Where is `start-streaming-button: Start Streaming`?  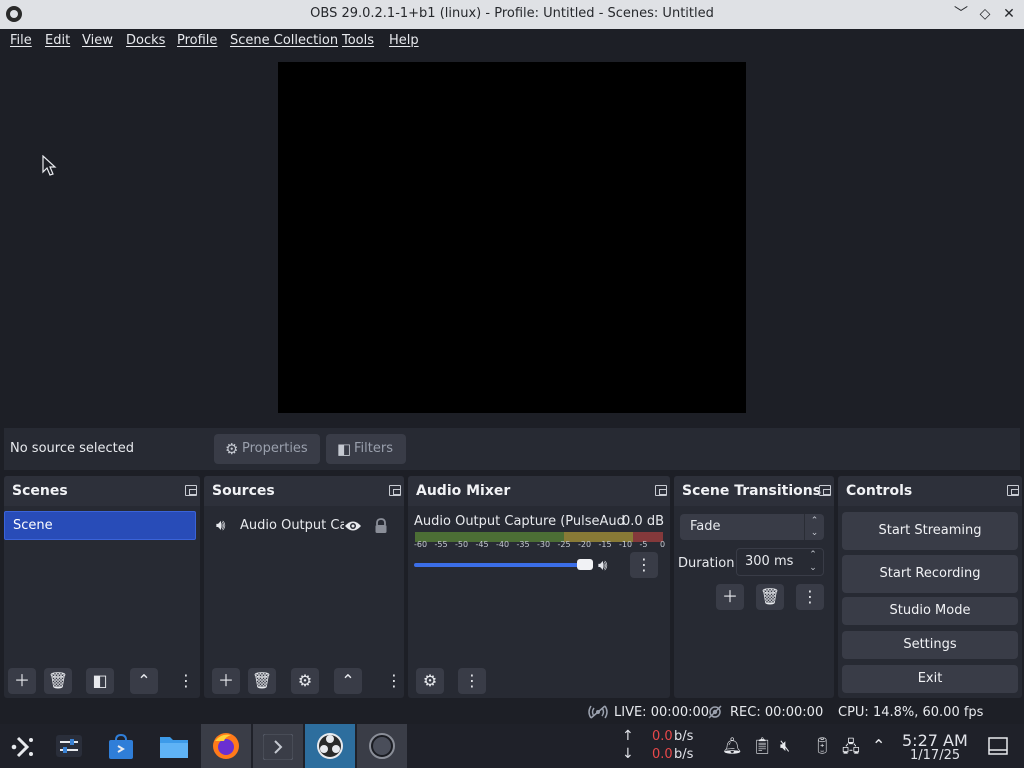 start-streaming-button: Start Streaming is located at coordinates (930, 531).